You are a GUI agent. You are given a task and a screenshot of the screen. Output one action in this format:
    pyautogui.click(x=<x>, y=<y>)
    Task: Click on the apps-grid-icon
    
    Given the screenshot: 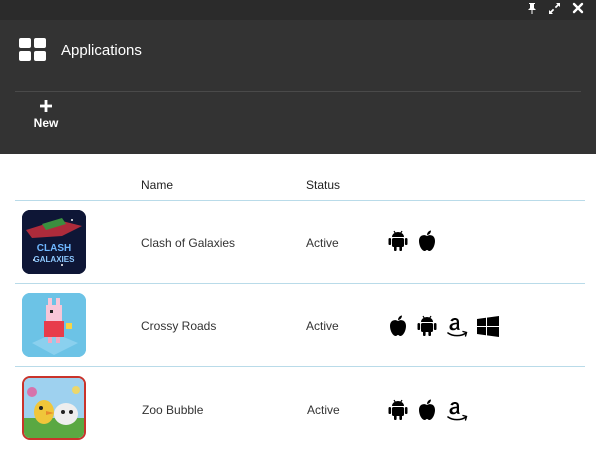 What is the action you would take?
    pyautogui.click(x=32, y=49)
    